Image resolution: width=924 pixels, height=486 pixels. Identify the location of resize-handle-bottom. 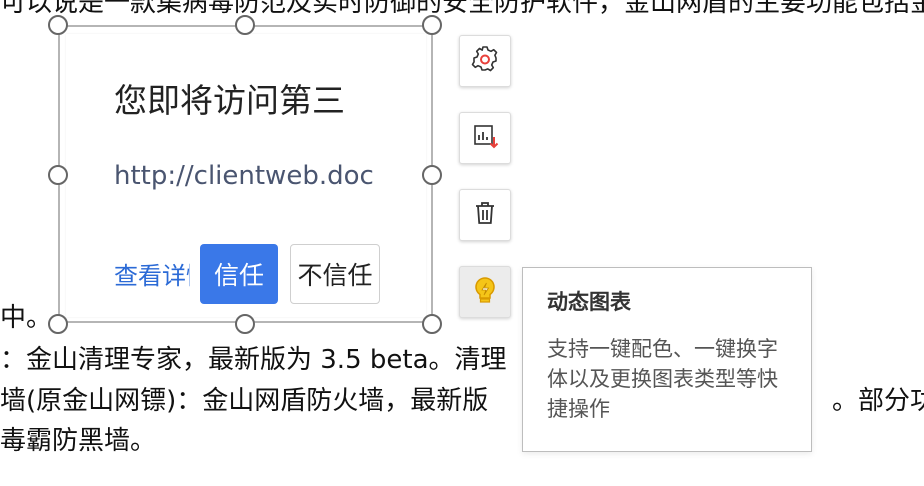
(245, 324).